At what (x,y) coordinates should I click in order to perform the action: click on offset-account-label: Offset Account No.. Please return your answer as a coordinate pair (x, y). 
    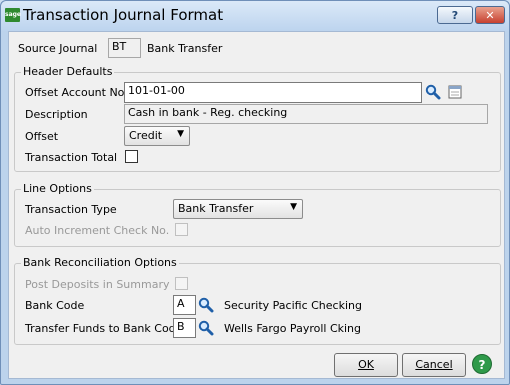
    Looking at the image, I should click on (76, 92).